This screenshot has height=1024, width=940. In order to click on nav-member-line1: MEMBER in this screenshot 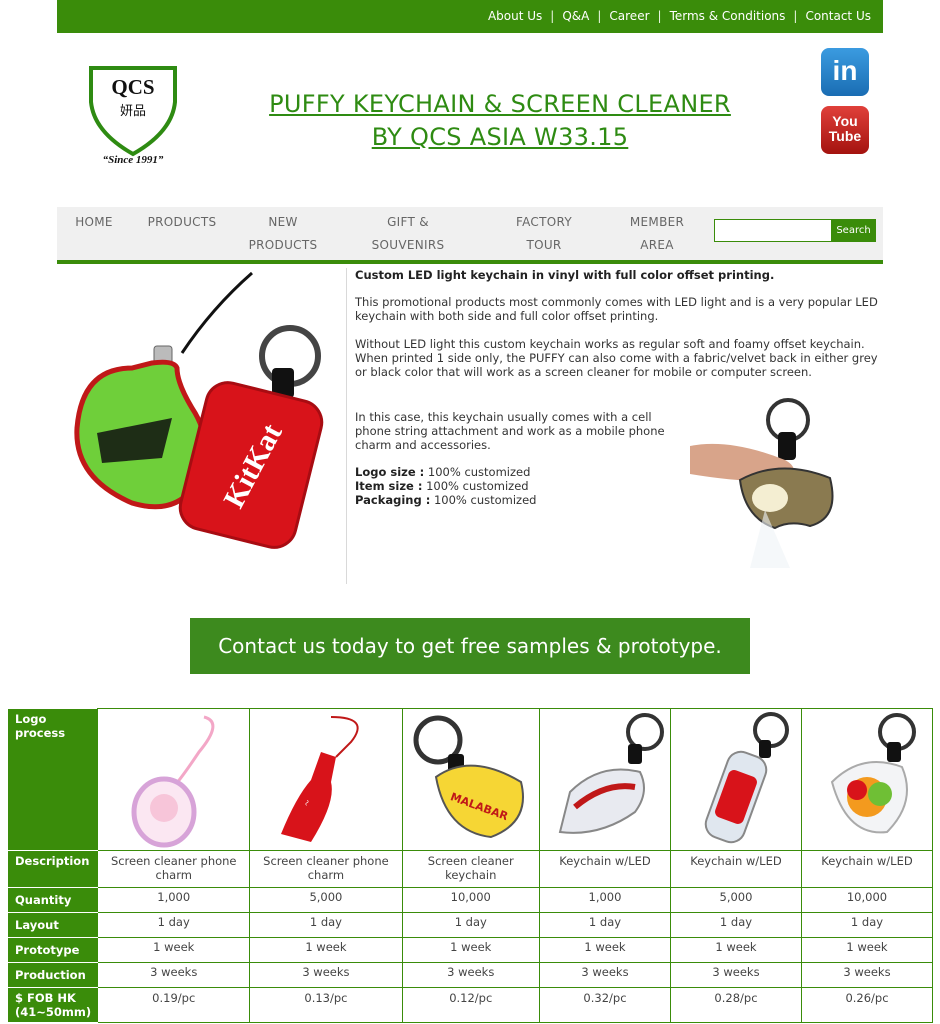, I will do `click(657, 222)`.